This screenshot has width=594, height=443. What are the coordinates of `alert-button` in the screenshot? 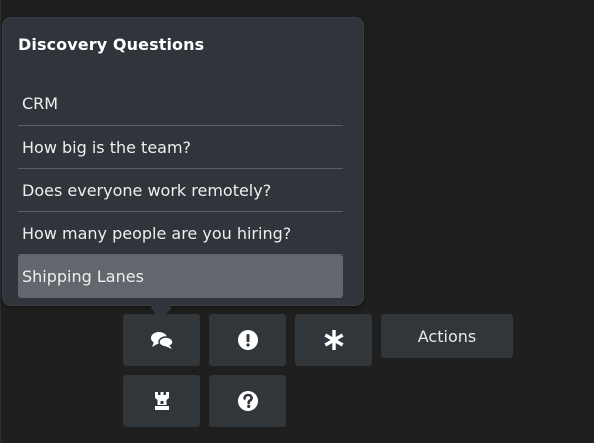 It's located at (247, 340).